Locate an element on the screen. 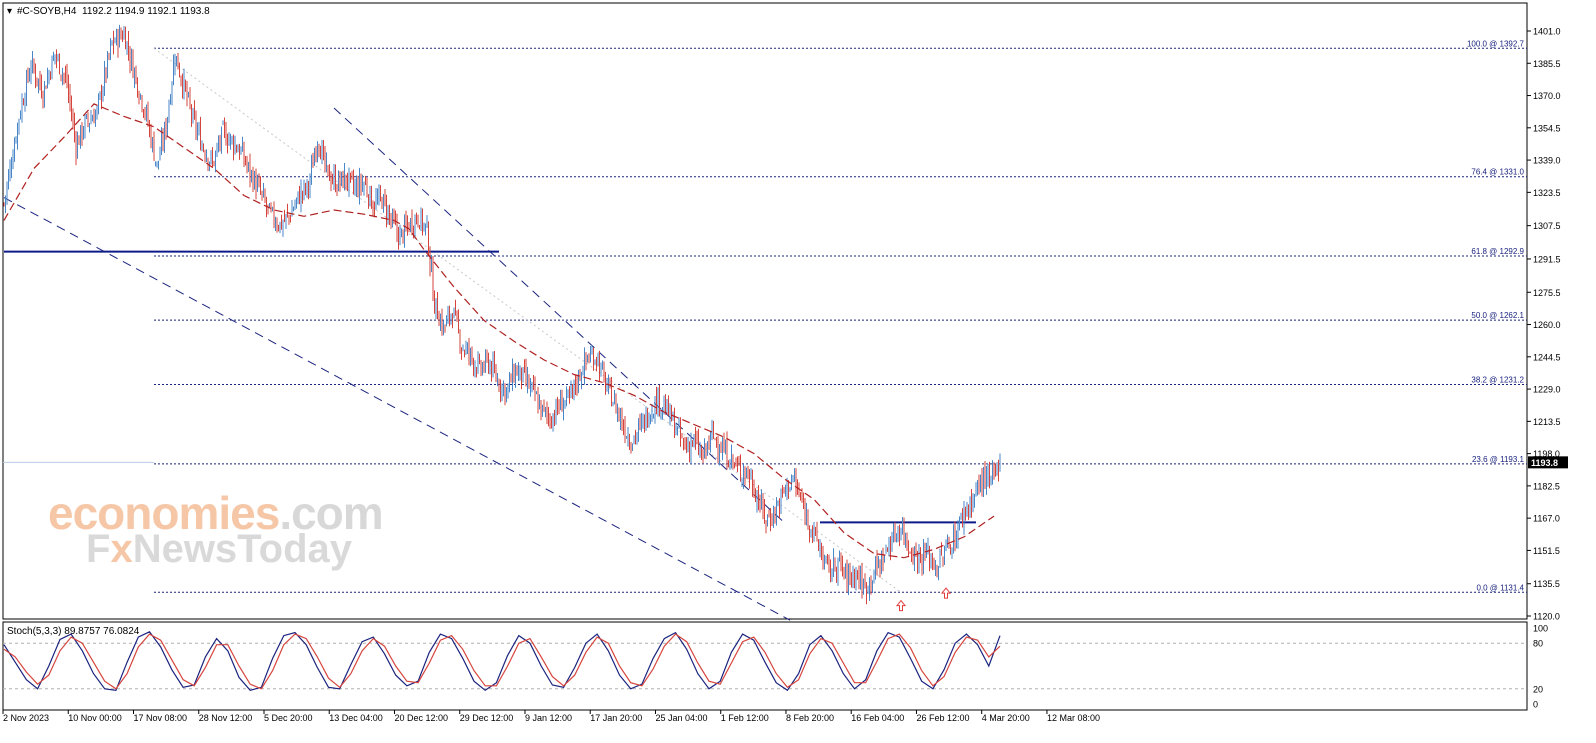 This screenshot has width=1596, height=743. watermark-newstoday: NewsToday is located at coordinates (242, 549).